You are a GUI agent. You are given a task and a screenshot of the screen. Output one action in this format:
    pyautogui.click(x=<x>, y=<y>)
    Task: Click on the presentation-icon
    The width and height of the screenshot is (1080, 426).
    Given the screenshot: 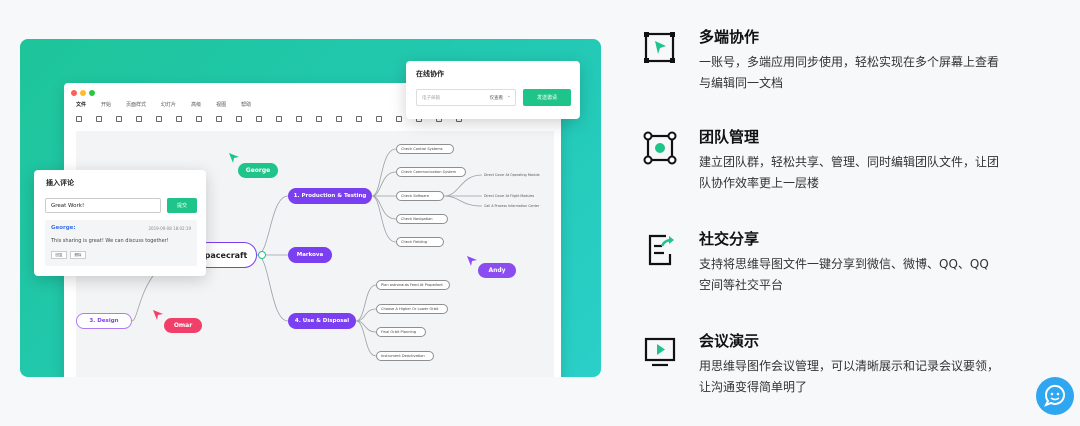 What is the action you would take?
    pyautogui.click(x=660, y=352)
    